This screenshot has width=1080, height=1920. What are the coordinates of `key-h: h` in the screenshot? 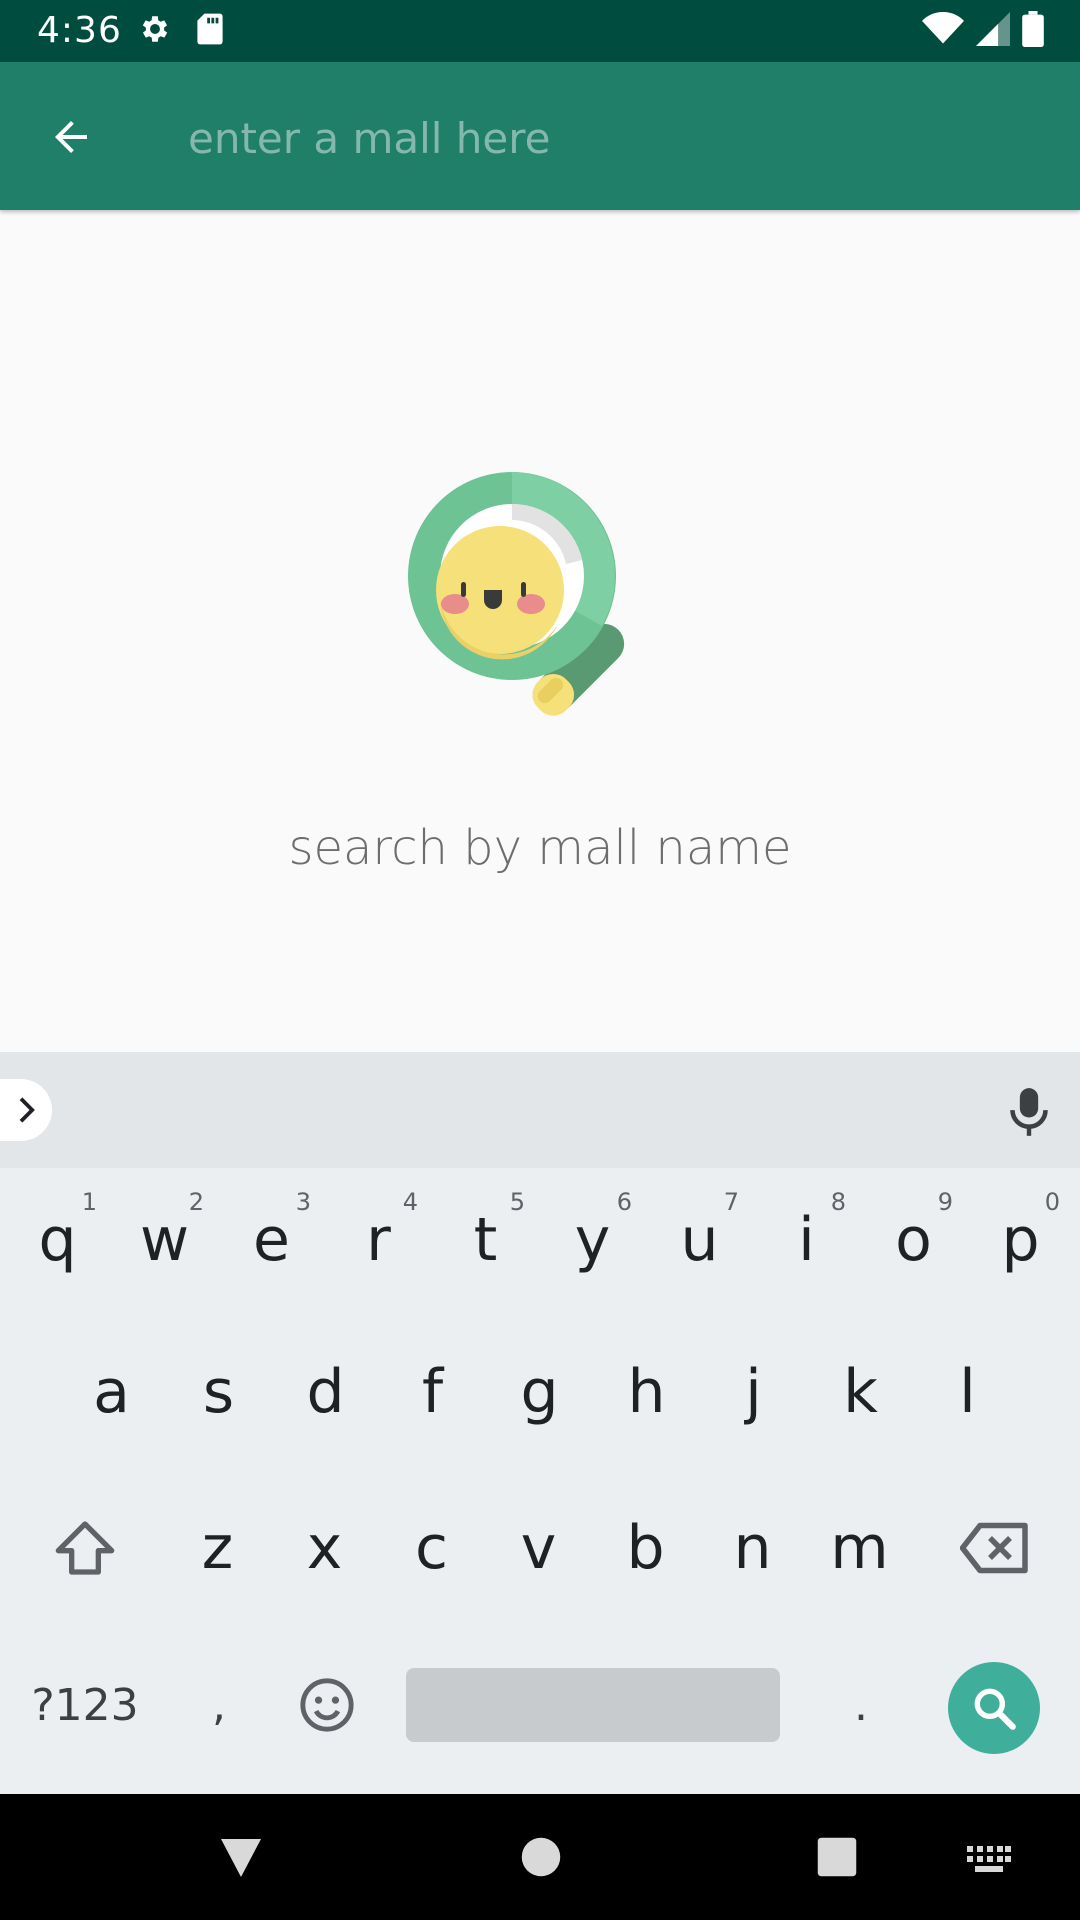 It's located at (646, 1392).